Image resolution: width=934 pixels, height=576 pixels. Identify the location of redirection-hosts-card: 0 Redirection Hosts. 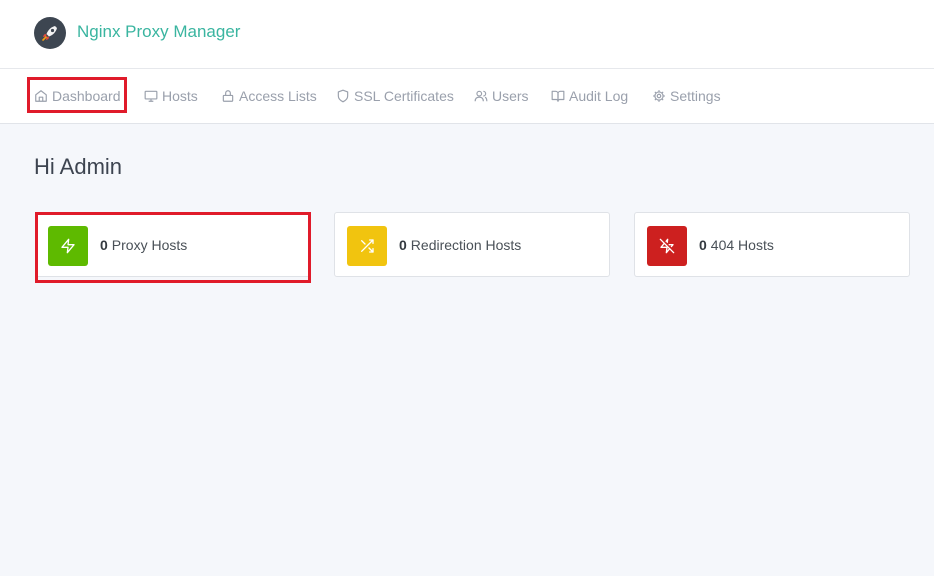
(472, 244).